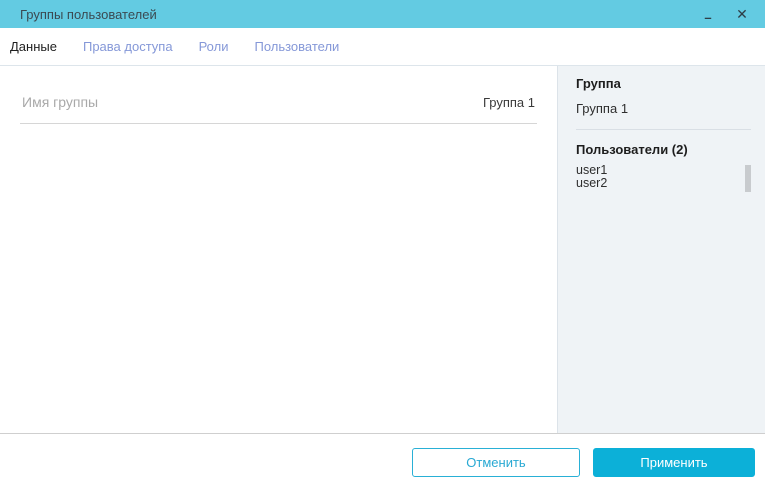  I want to click on scrollbar-thumb, so click(748, 178).